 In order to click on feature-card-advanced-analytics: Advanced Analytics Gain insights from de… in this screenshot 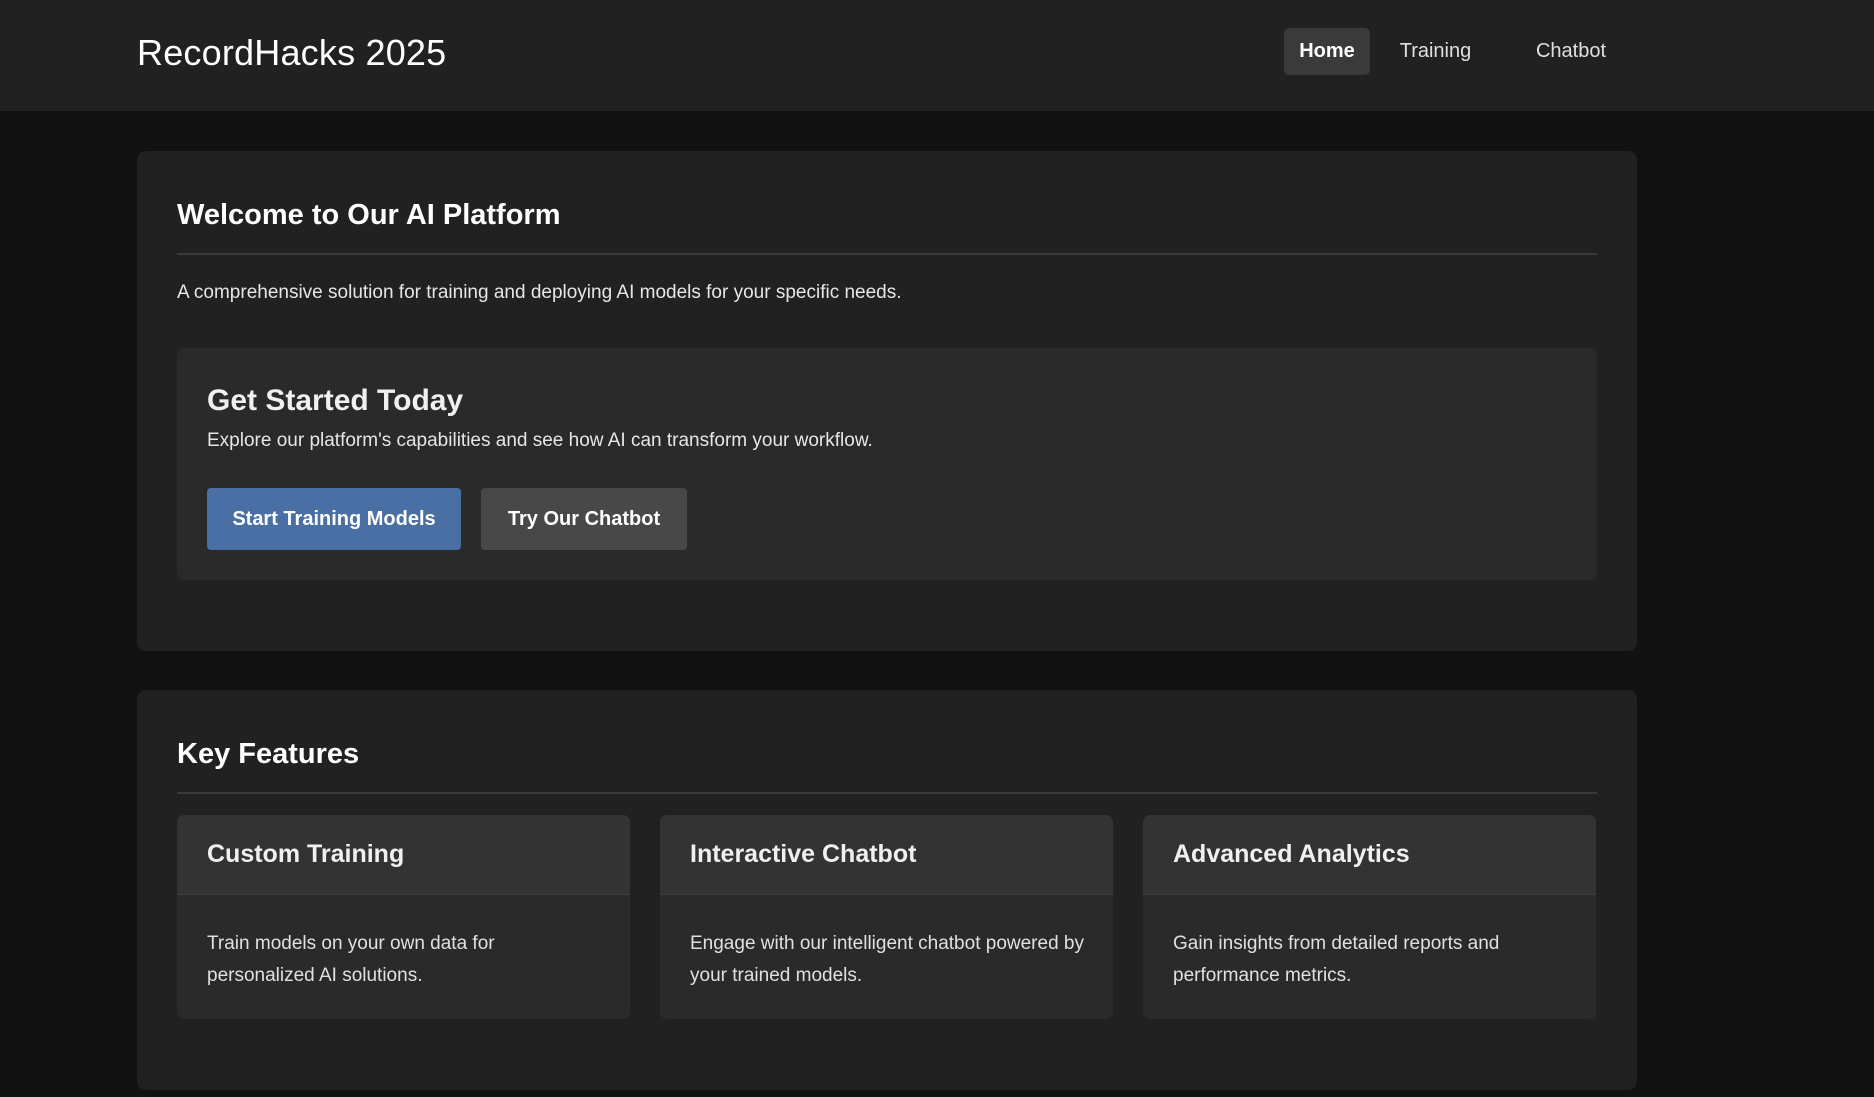, I will do `click(1369, 917)`.